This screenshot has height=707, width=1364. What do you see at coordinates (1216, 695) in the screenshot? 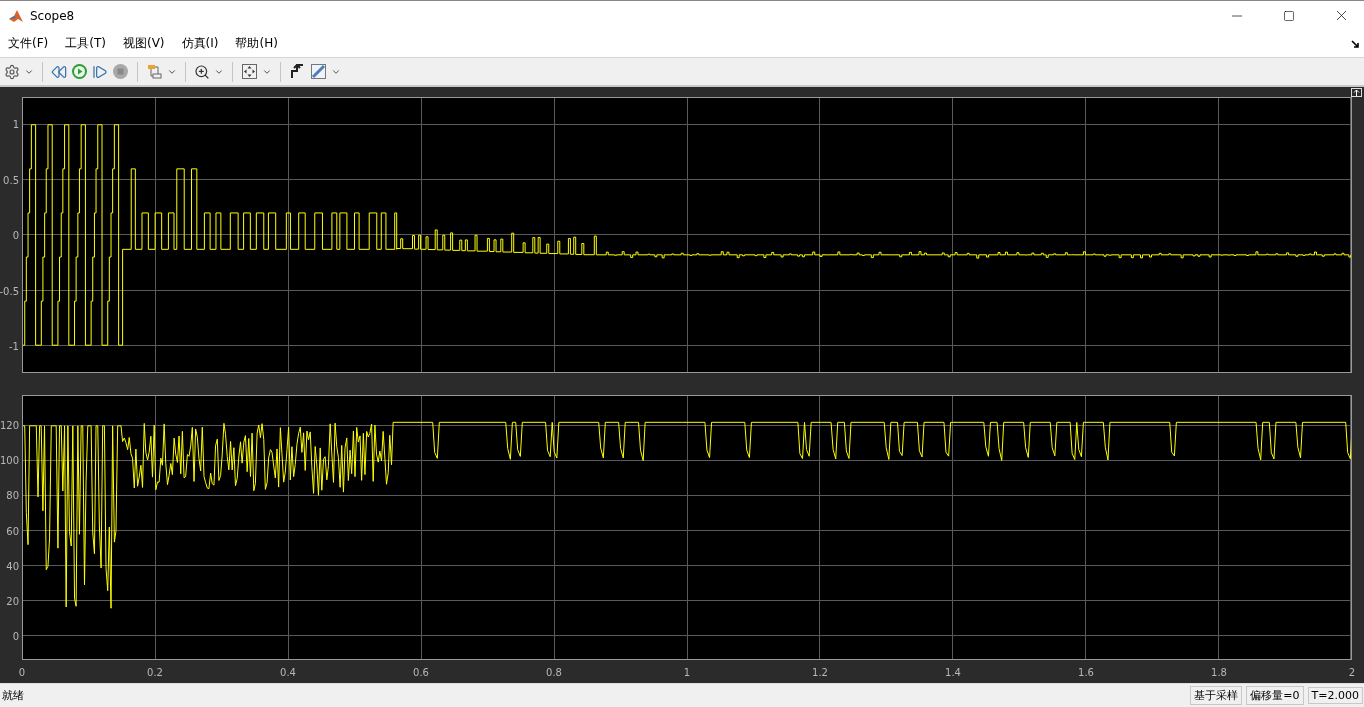
I see `status-field: 基于采样` at bounding box center [1216, 695].